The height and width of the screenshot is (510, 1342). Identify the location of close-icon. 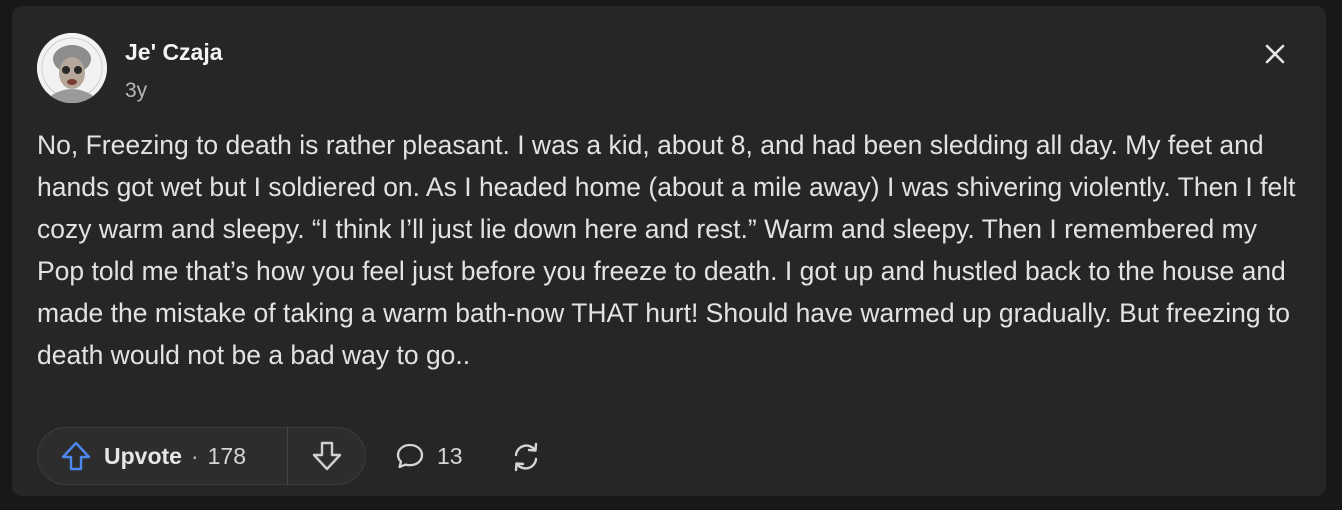
(1275, 54).